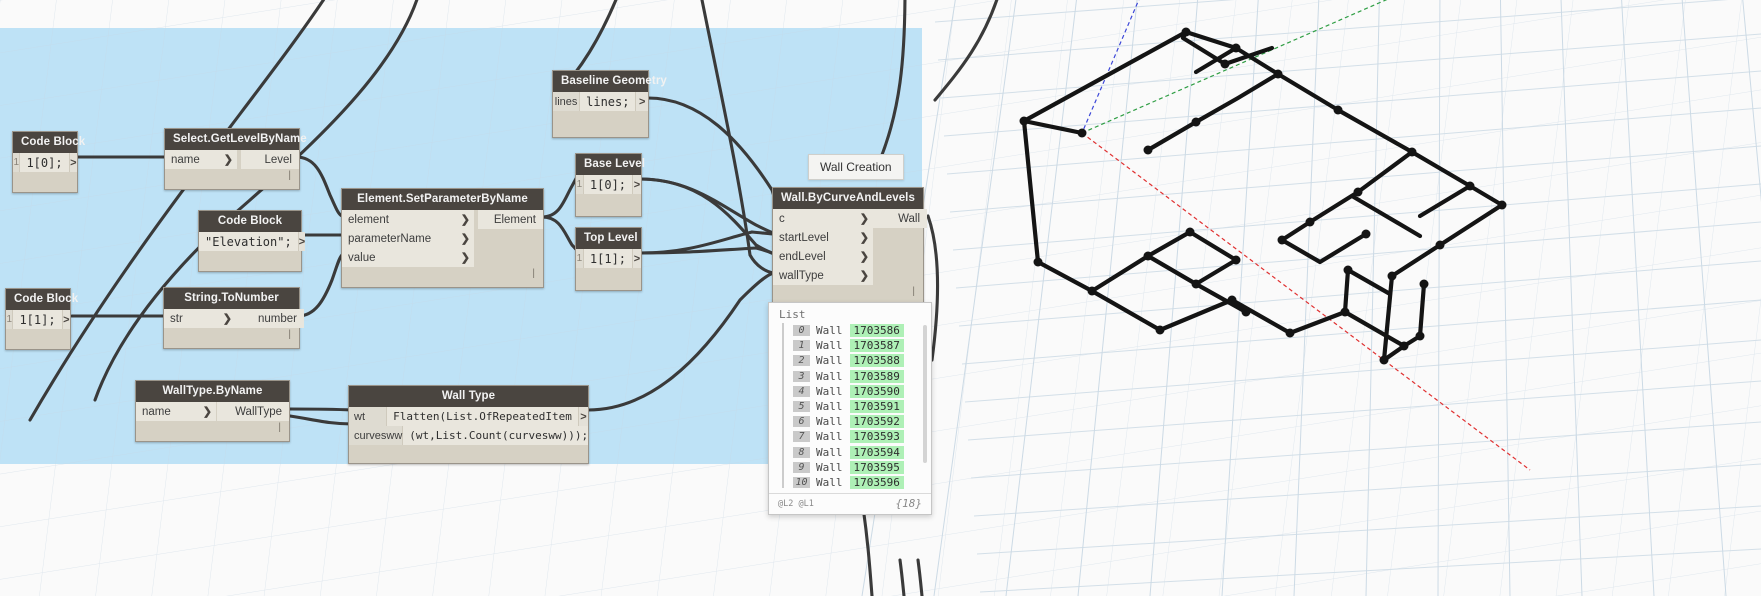 The width and height of the screenshot is (1761, 596). Describe the element at coordinates (850, 503) in the screenshot. I see `preview-footer: @L2 @L1 {18}` at that location.